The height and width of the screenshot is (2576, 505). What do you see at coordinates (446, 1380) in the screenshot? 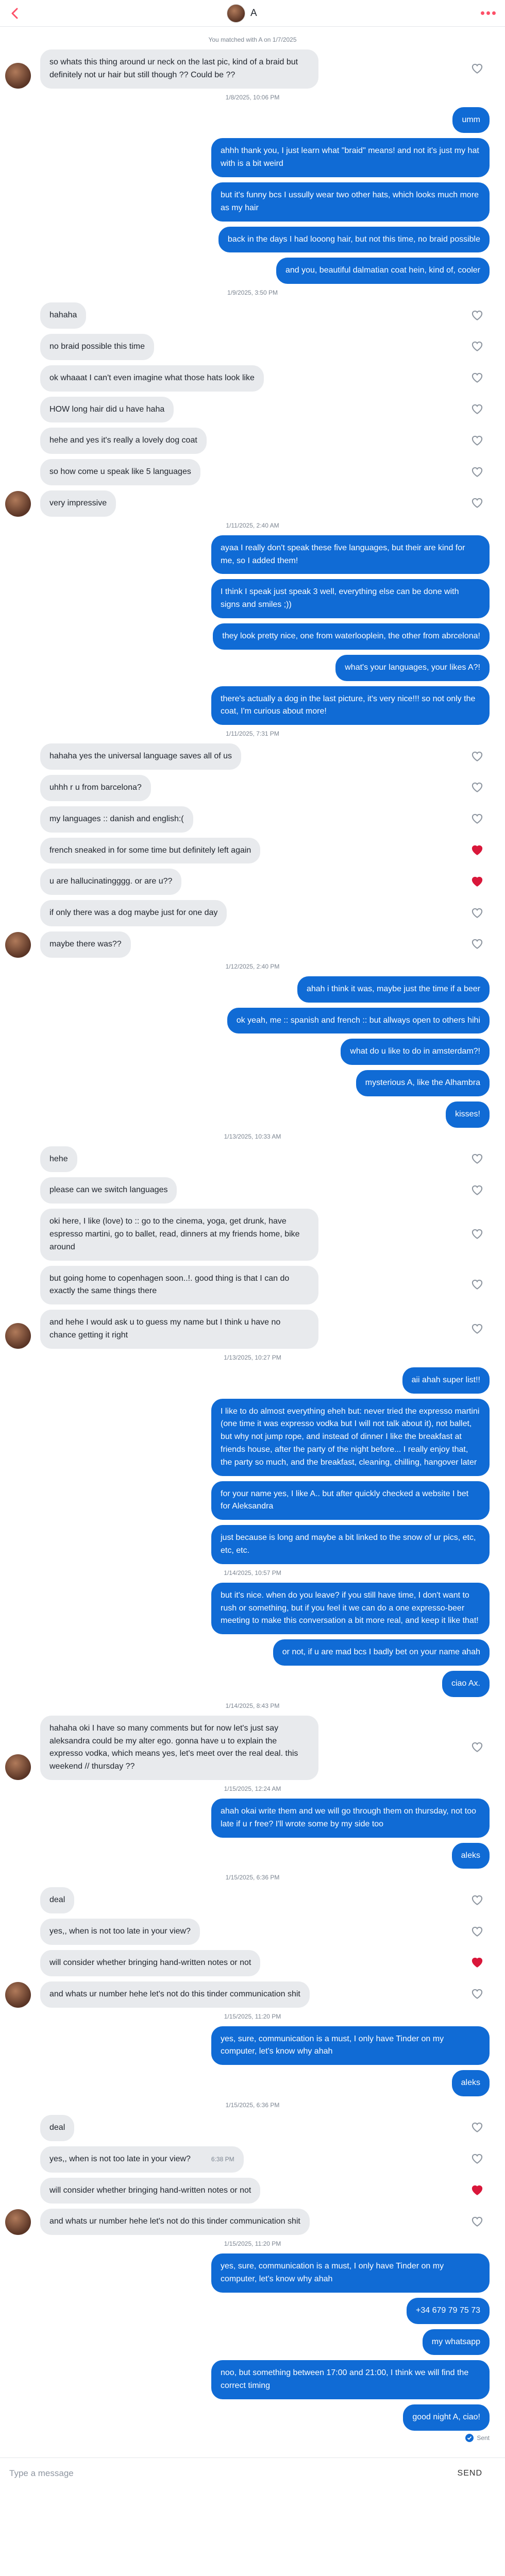
I see `message-bubble: aii ahah super list!!` at bounding box center [446, 1380].